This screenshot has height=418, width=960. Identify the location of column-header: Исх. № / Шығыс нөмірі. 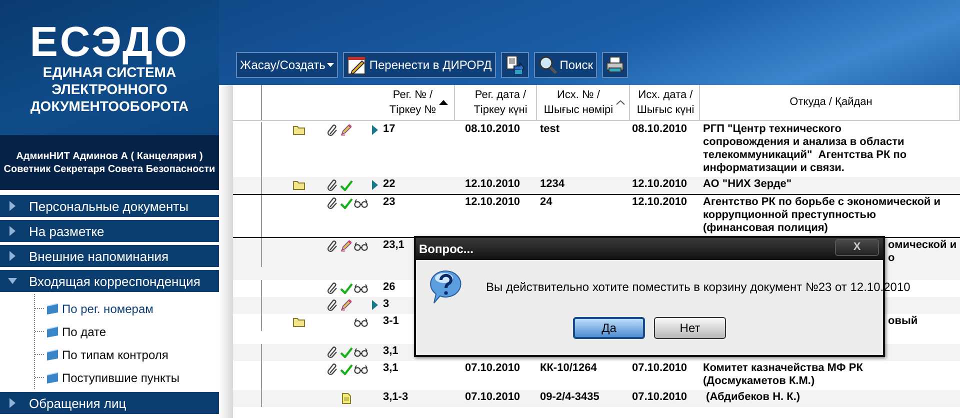
(583, 102).